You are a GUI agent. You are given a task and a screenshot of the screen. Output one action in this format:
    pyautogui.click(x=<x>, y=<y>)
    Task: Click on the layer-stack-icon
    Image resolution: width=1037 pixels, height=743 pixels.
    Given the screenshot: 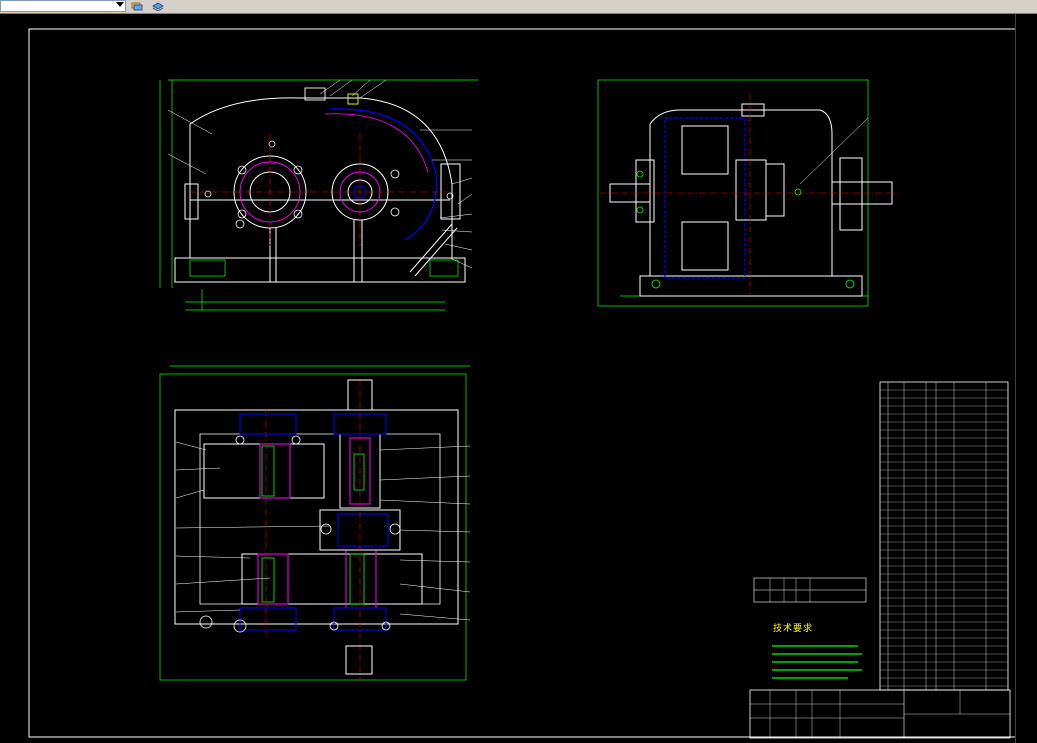 What is the action you would take?
    pyautogui.click(x=158, y=6)
    